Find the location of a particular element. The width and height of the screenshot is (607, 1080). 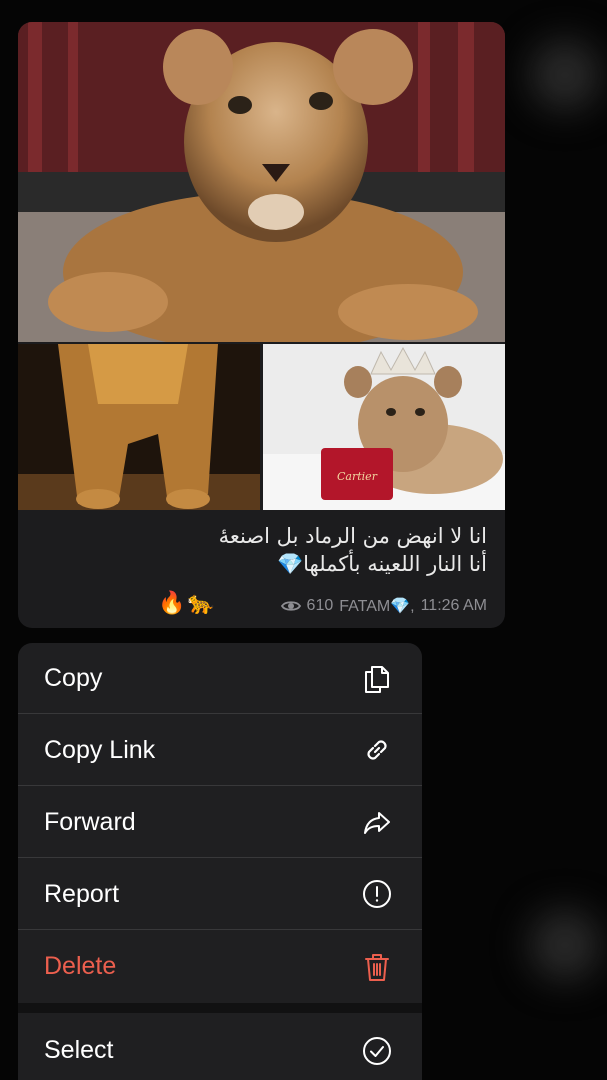

menu-item-report: Report is located at coordinates (220, 894).